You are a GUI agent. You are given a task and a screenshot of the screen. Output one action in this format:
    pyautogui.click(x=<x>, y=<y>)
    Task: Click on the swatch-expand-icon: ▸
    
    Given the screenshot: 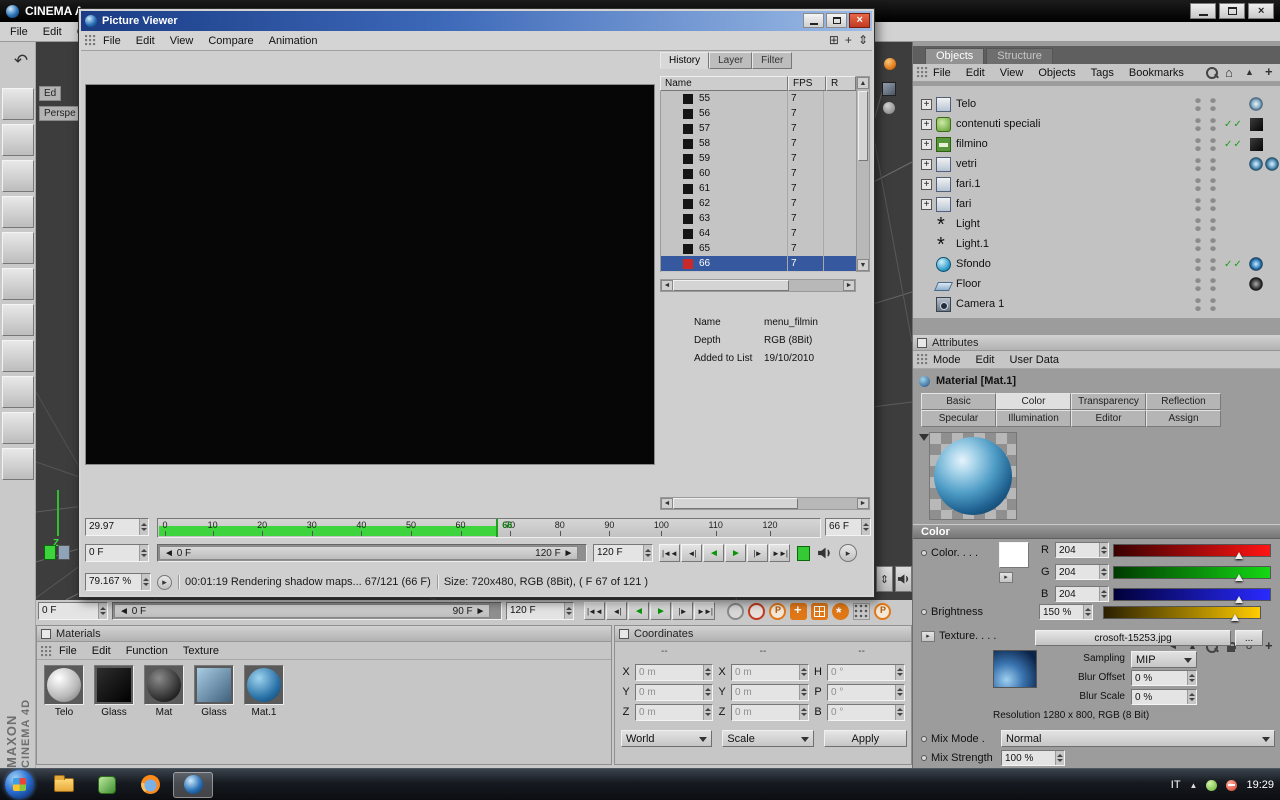 What is the action you would take?
    pyautogui.click(x=1006, y=577)
    